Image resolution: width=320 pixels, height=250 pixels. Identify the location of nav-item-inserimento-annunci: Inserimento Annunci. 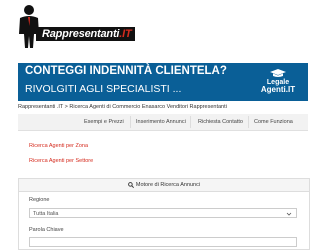
(161, 122).